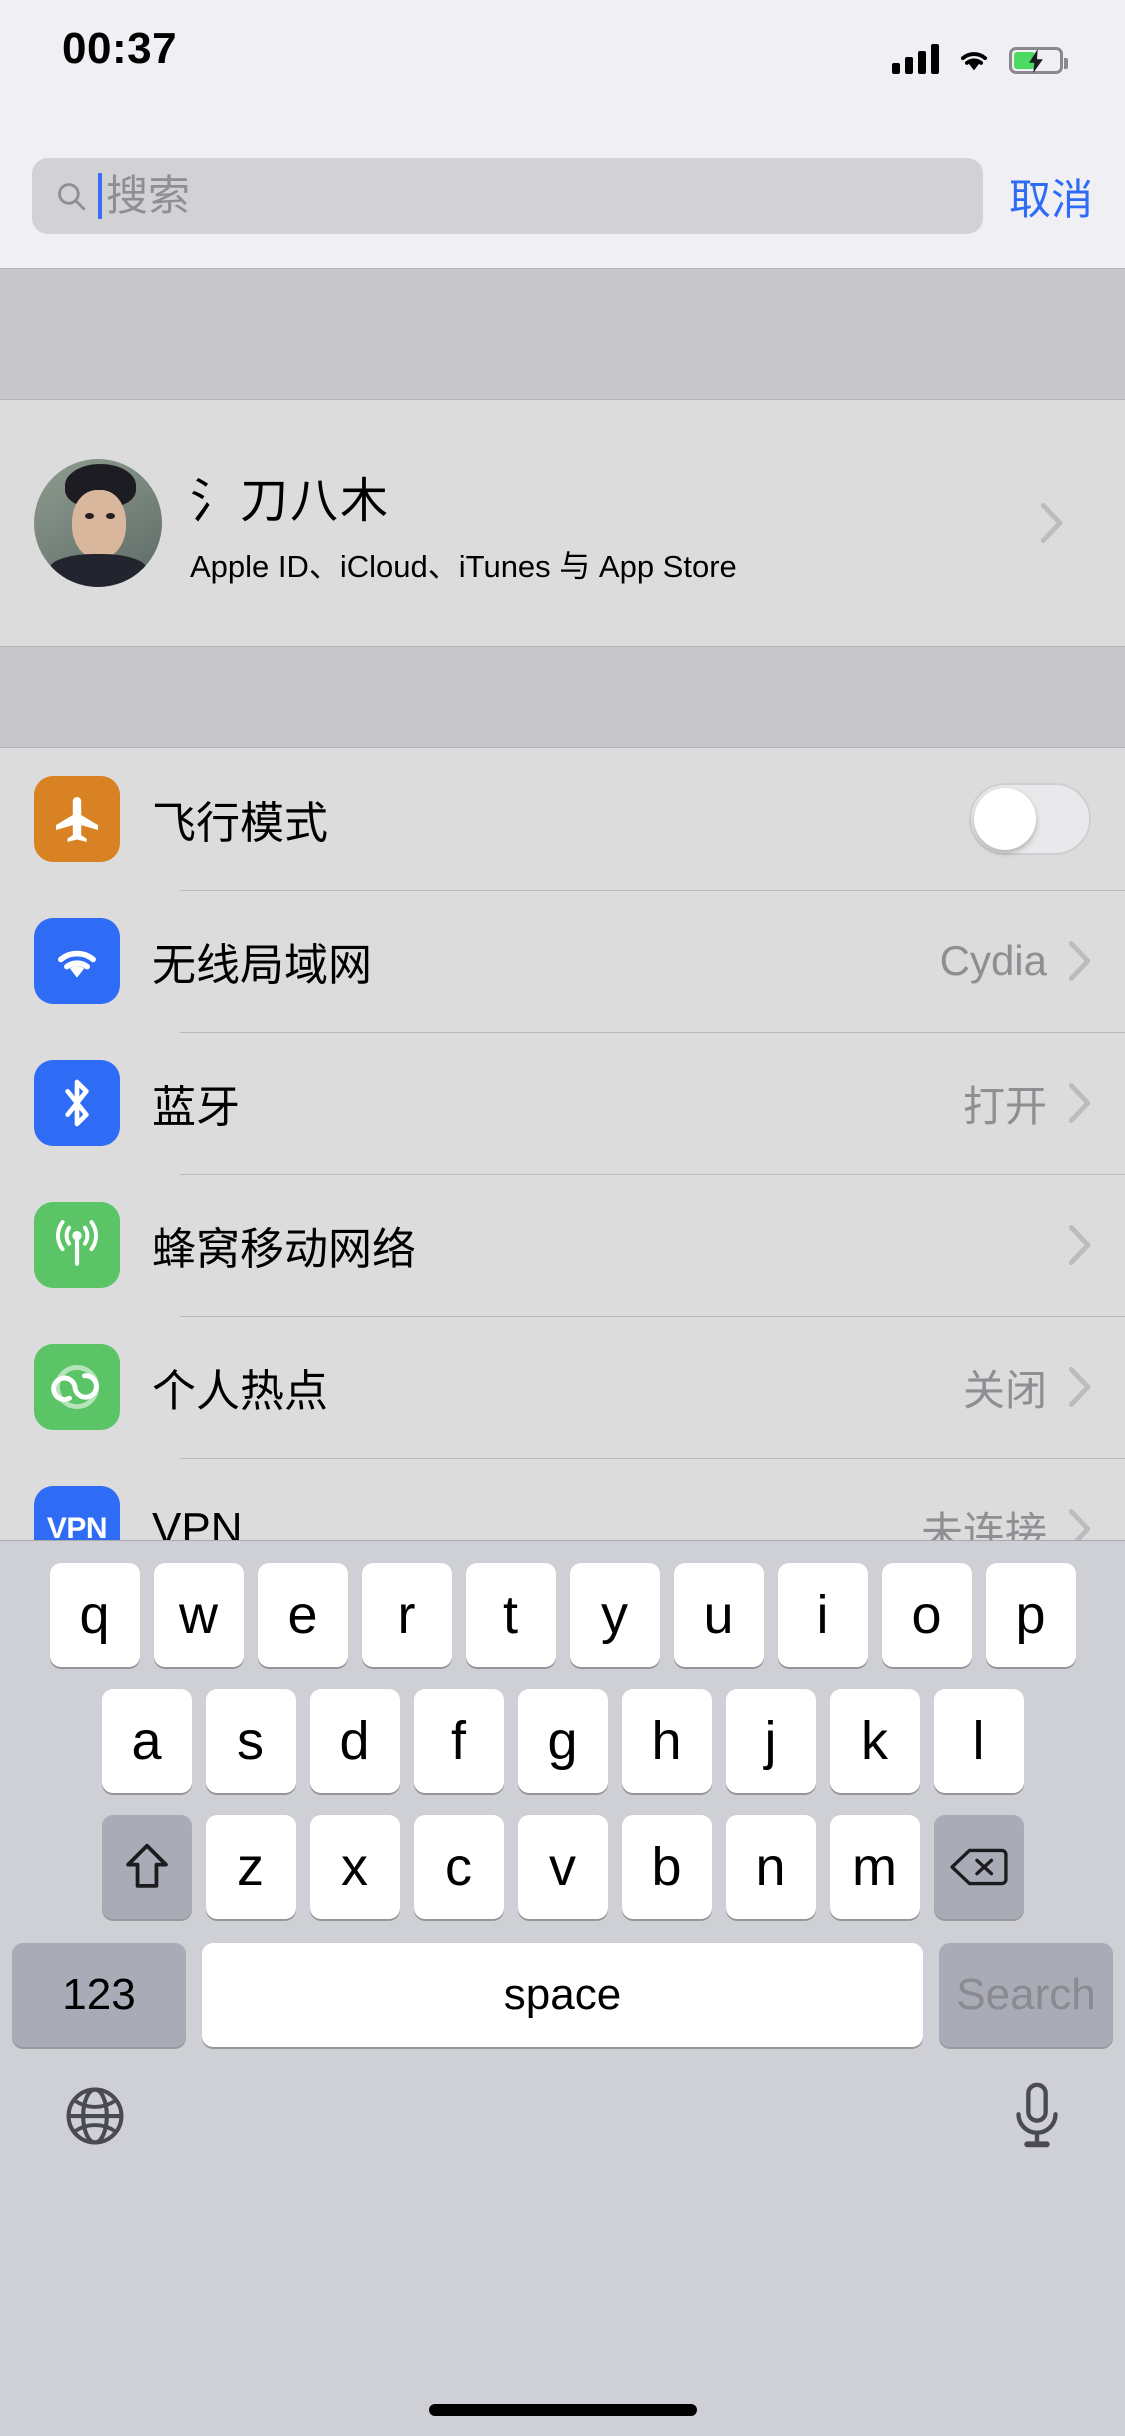  I want to click on backspace-icon, so click(978, 1867).